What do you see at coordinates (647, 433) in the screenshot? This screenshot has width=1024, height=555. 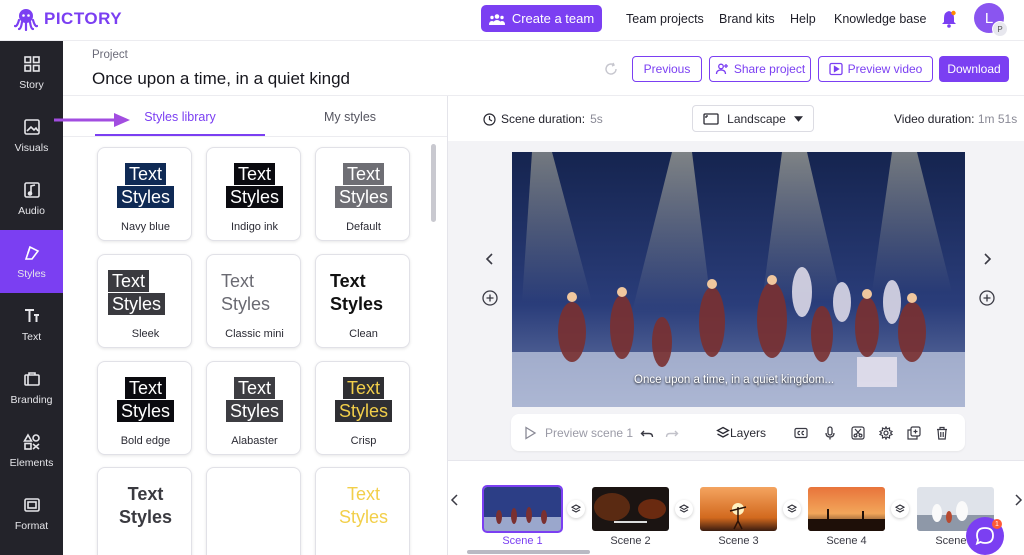 I see `undo-button` at bounding box center [647, 433].